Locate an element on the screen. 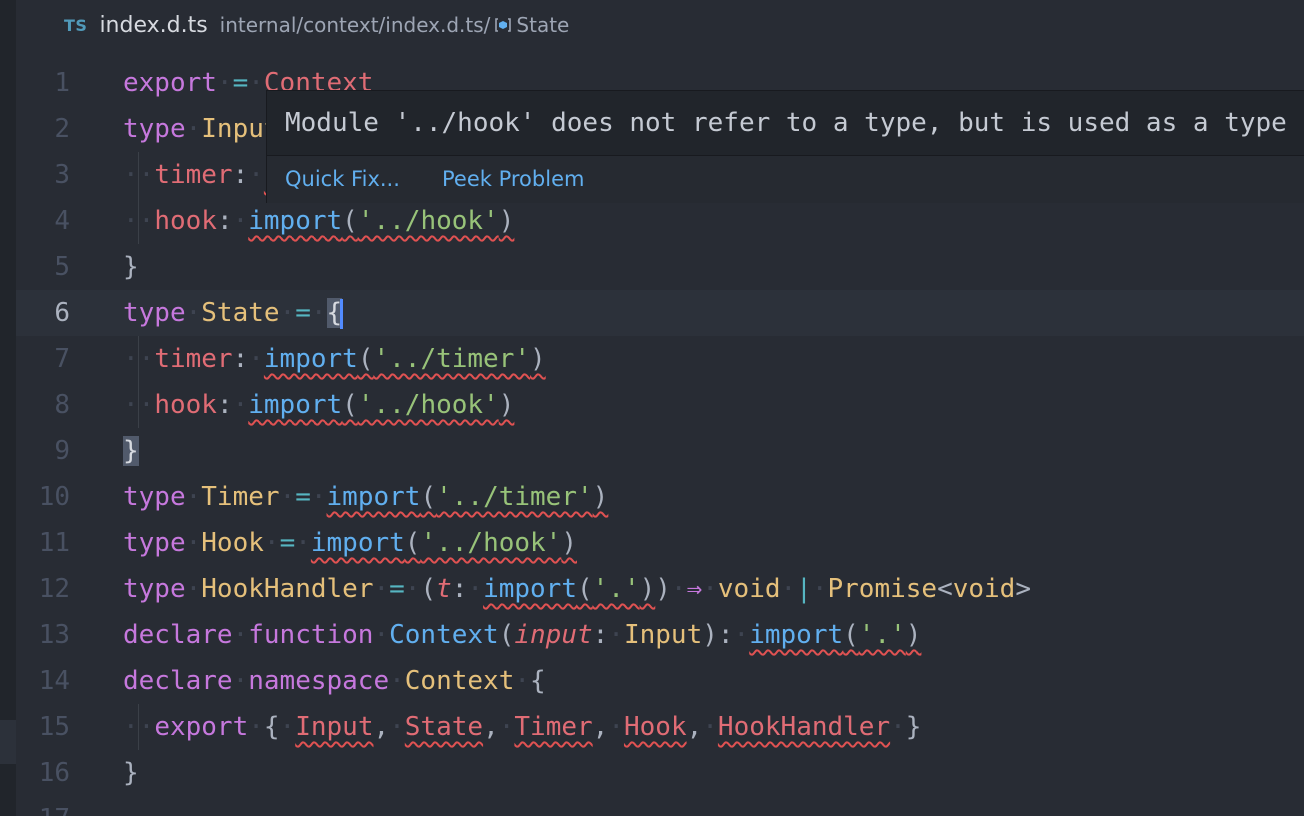 The height and width of the screenshot is (816, 1304). line-number: 8 is located at coordinates (62, 405).